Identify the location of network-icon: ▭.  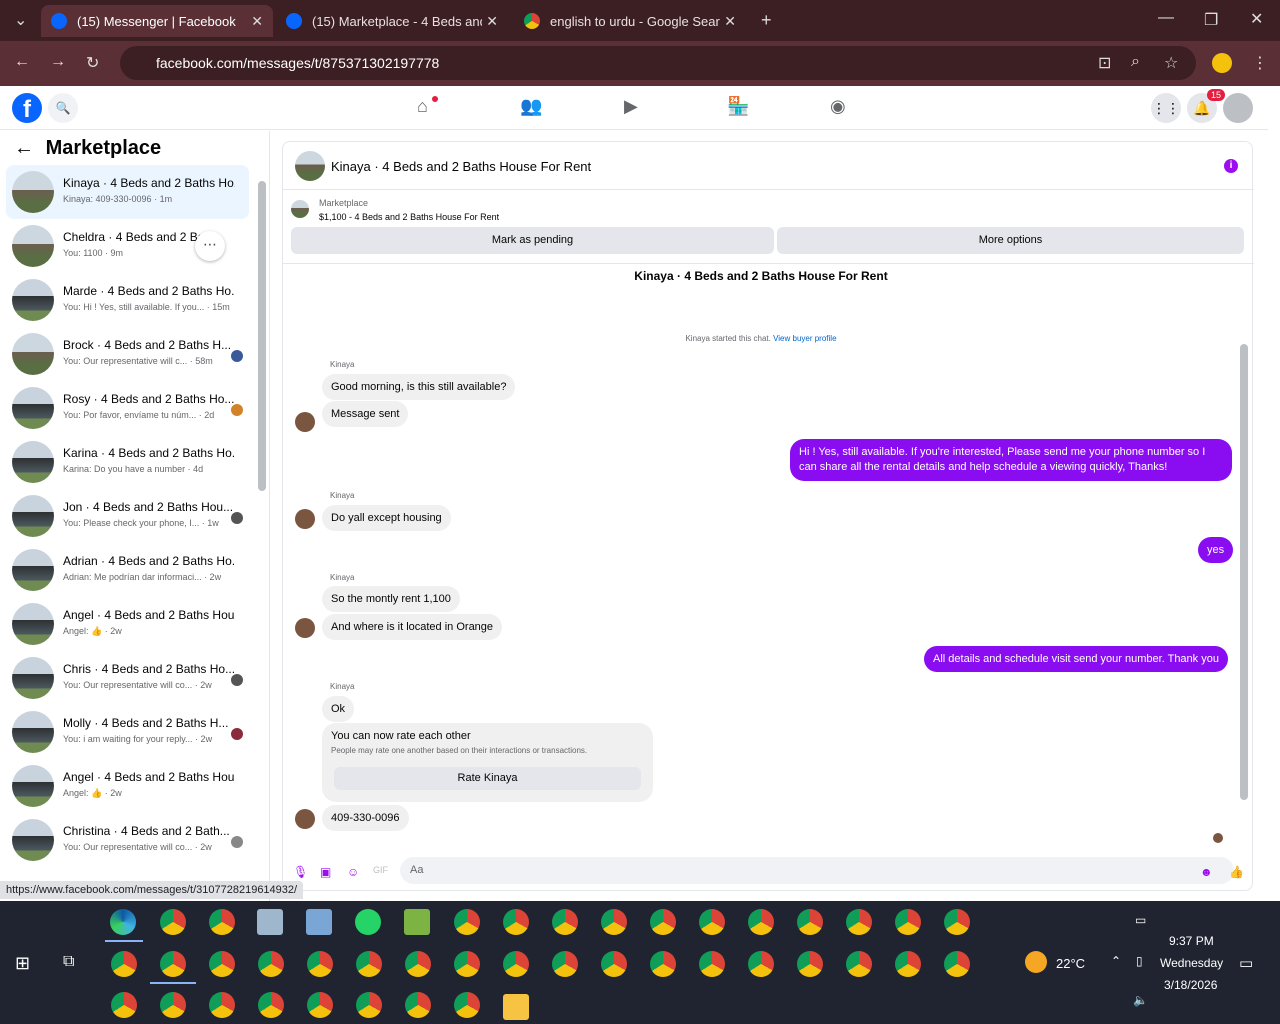
(1140, 920).